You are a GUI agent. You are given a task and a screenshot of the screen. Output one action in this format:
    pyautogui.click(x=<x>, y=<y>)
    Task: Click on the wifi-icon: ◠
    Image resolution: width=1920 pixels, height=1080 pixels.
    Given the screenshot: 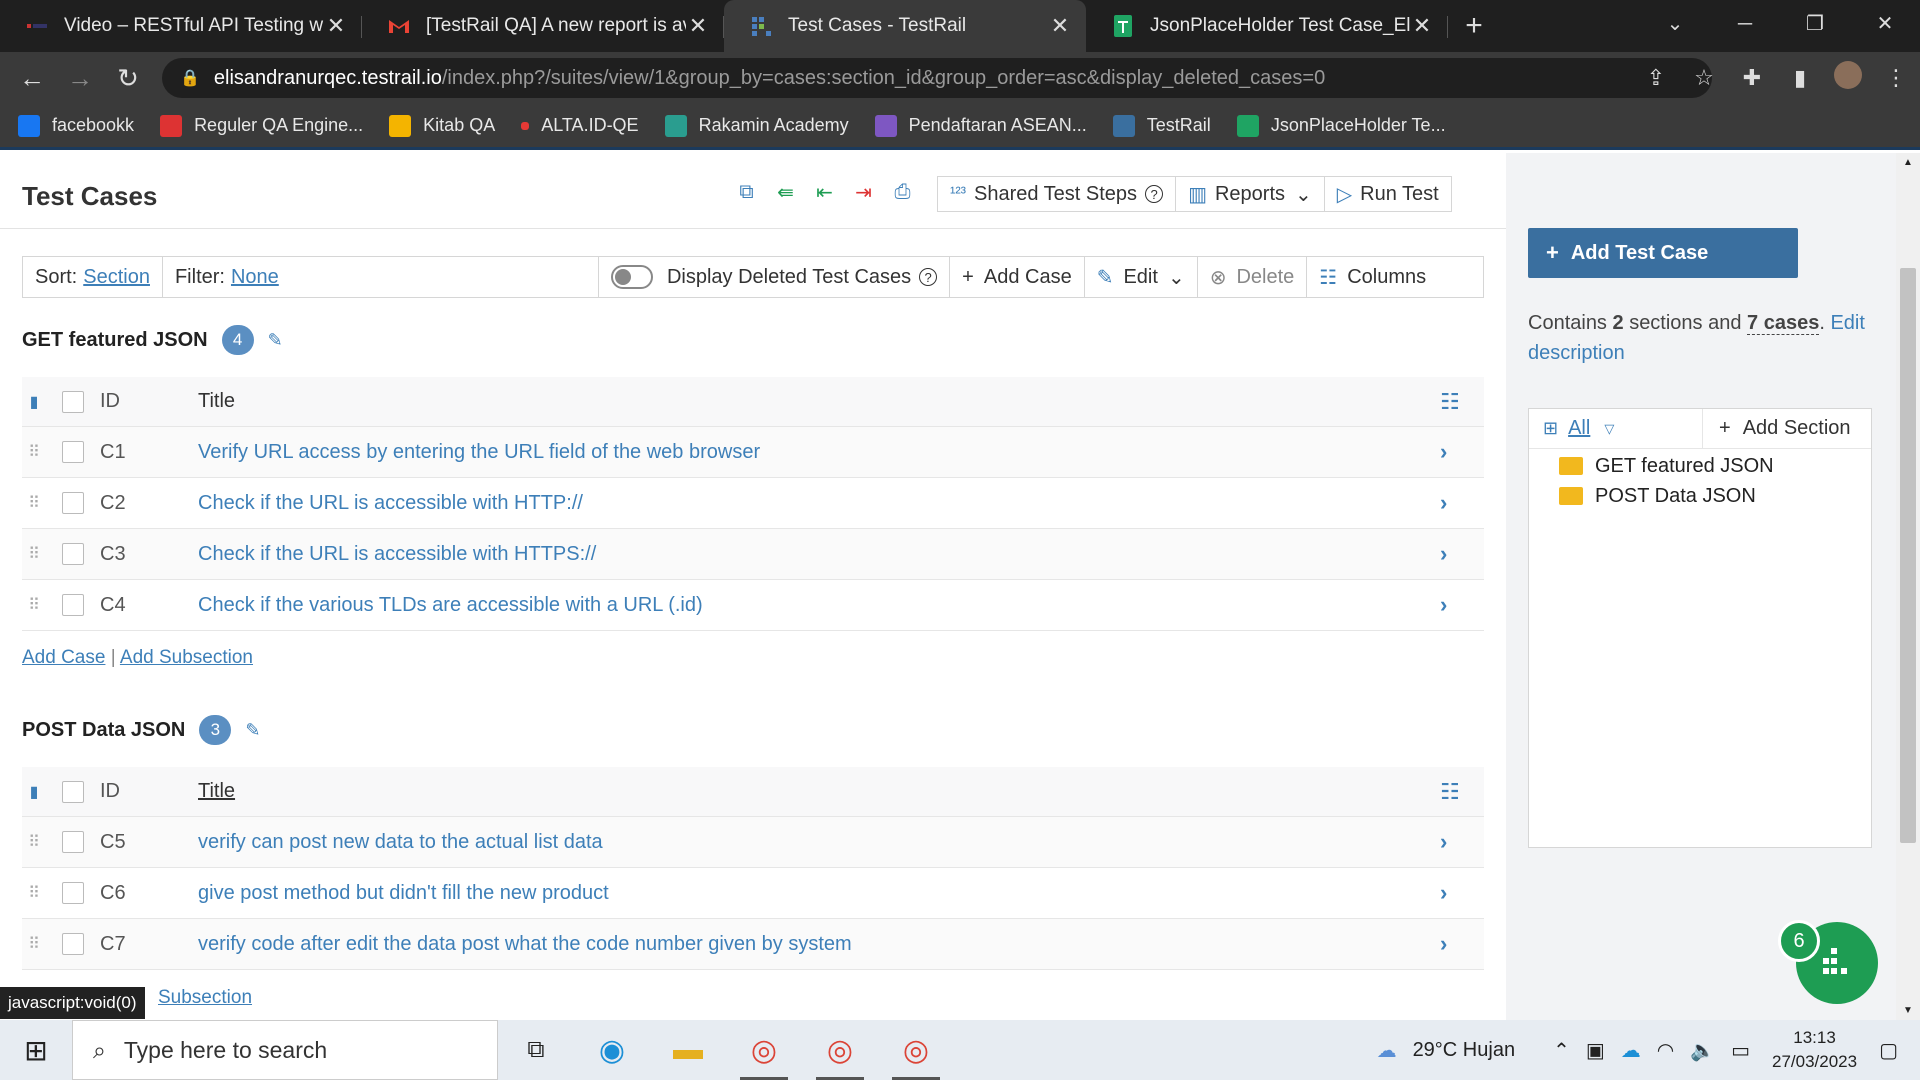 What is the action you would take?
    pyautogui.click(x=1665, y=1050)
    